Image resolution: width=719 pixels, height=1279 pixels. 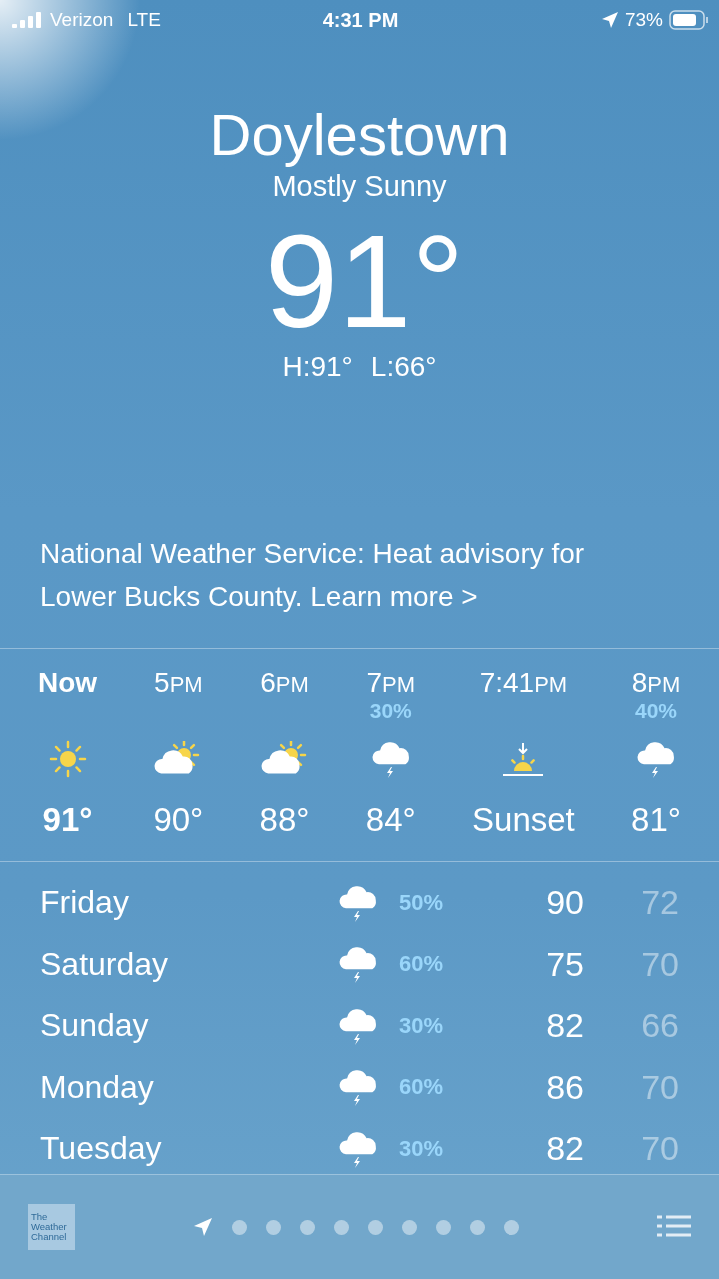 I want to click on clock-time: 4:31 PM, so click(x=360, y=20).